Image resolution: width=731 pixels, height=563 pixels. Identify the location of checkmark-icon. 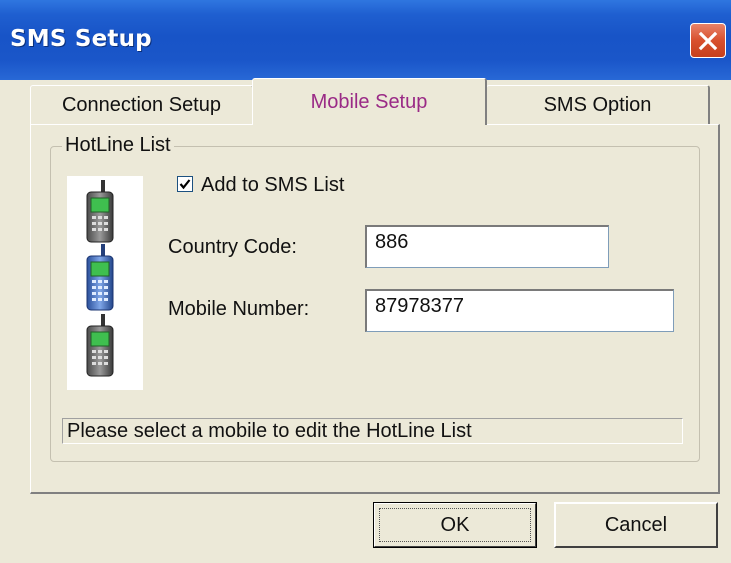
(185, 184).